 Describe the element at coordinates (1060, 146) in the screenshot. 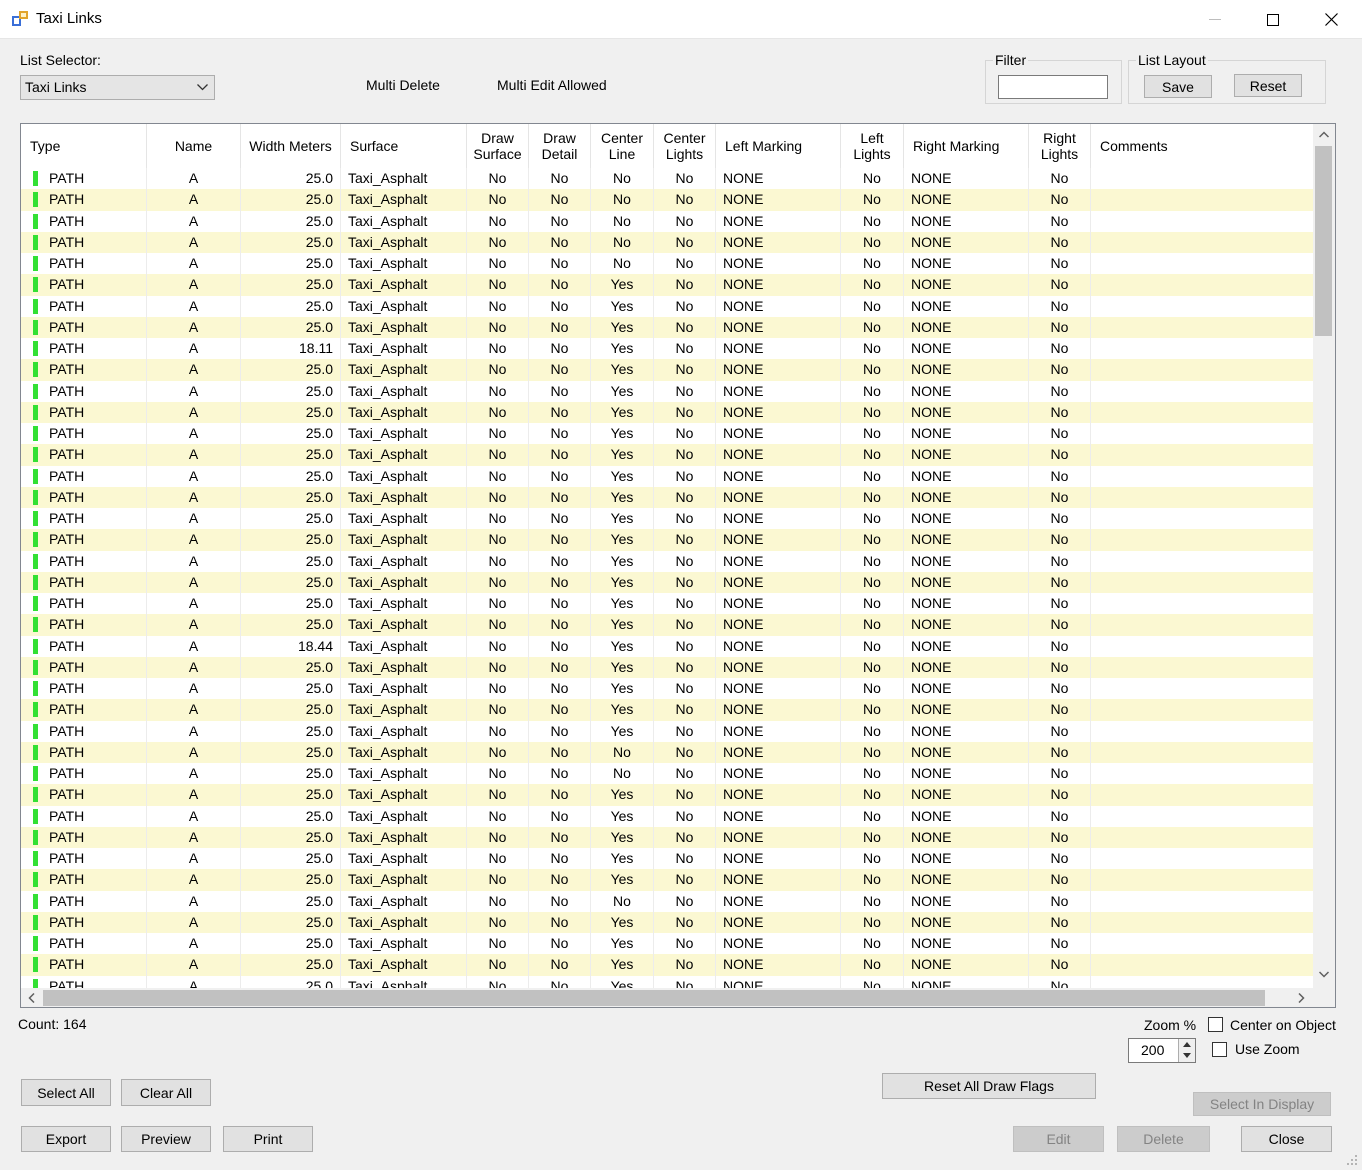

I see `column-header-right-lights: Right Lights` at that location.